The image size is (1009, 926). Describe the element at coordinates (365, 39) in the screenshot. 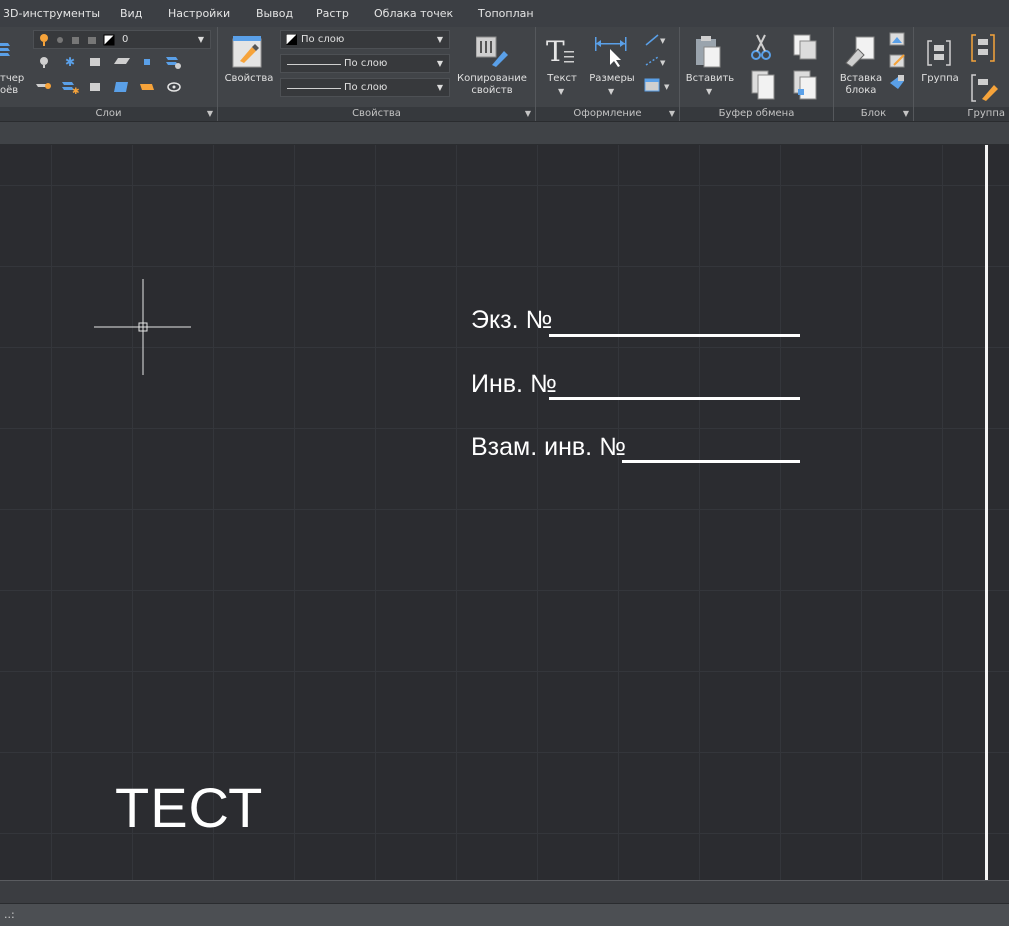

I see `color-combo: По слою ▼` at that location.